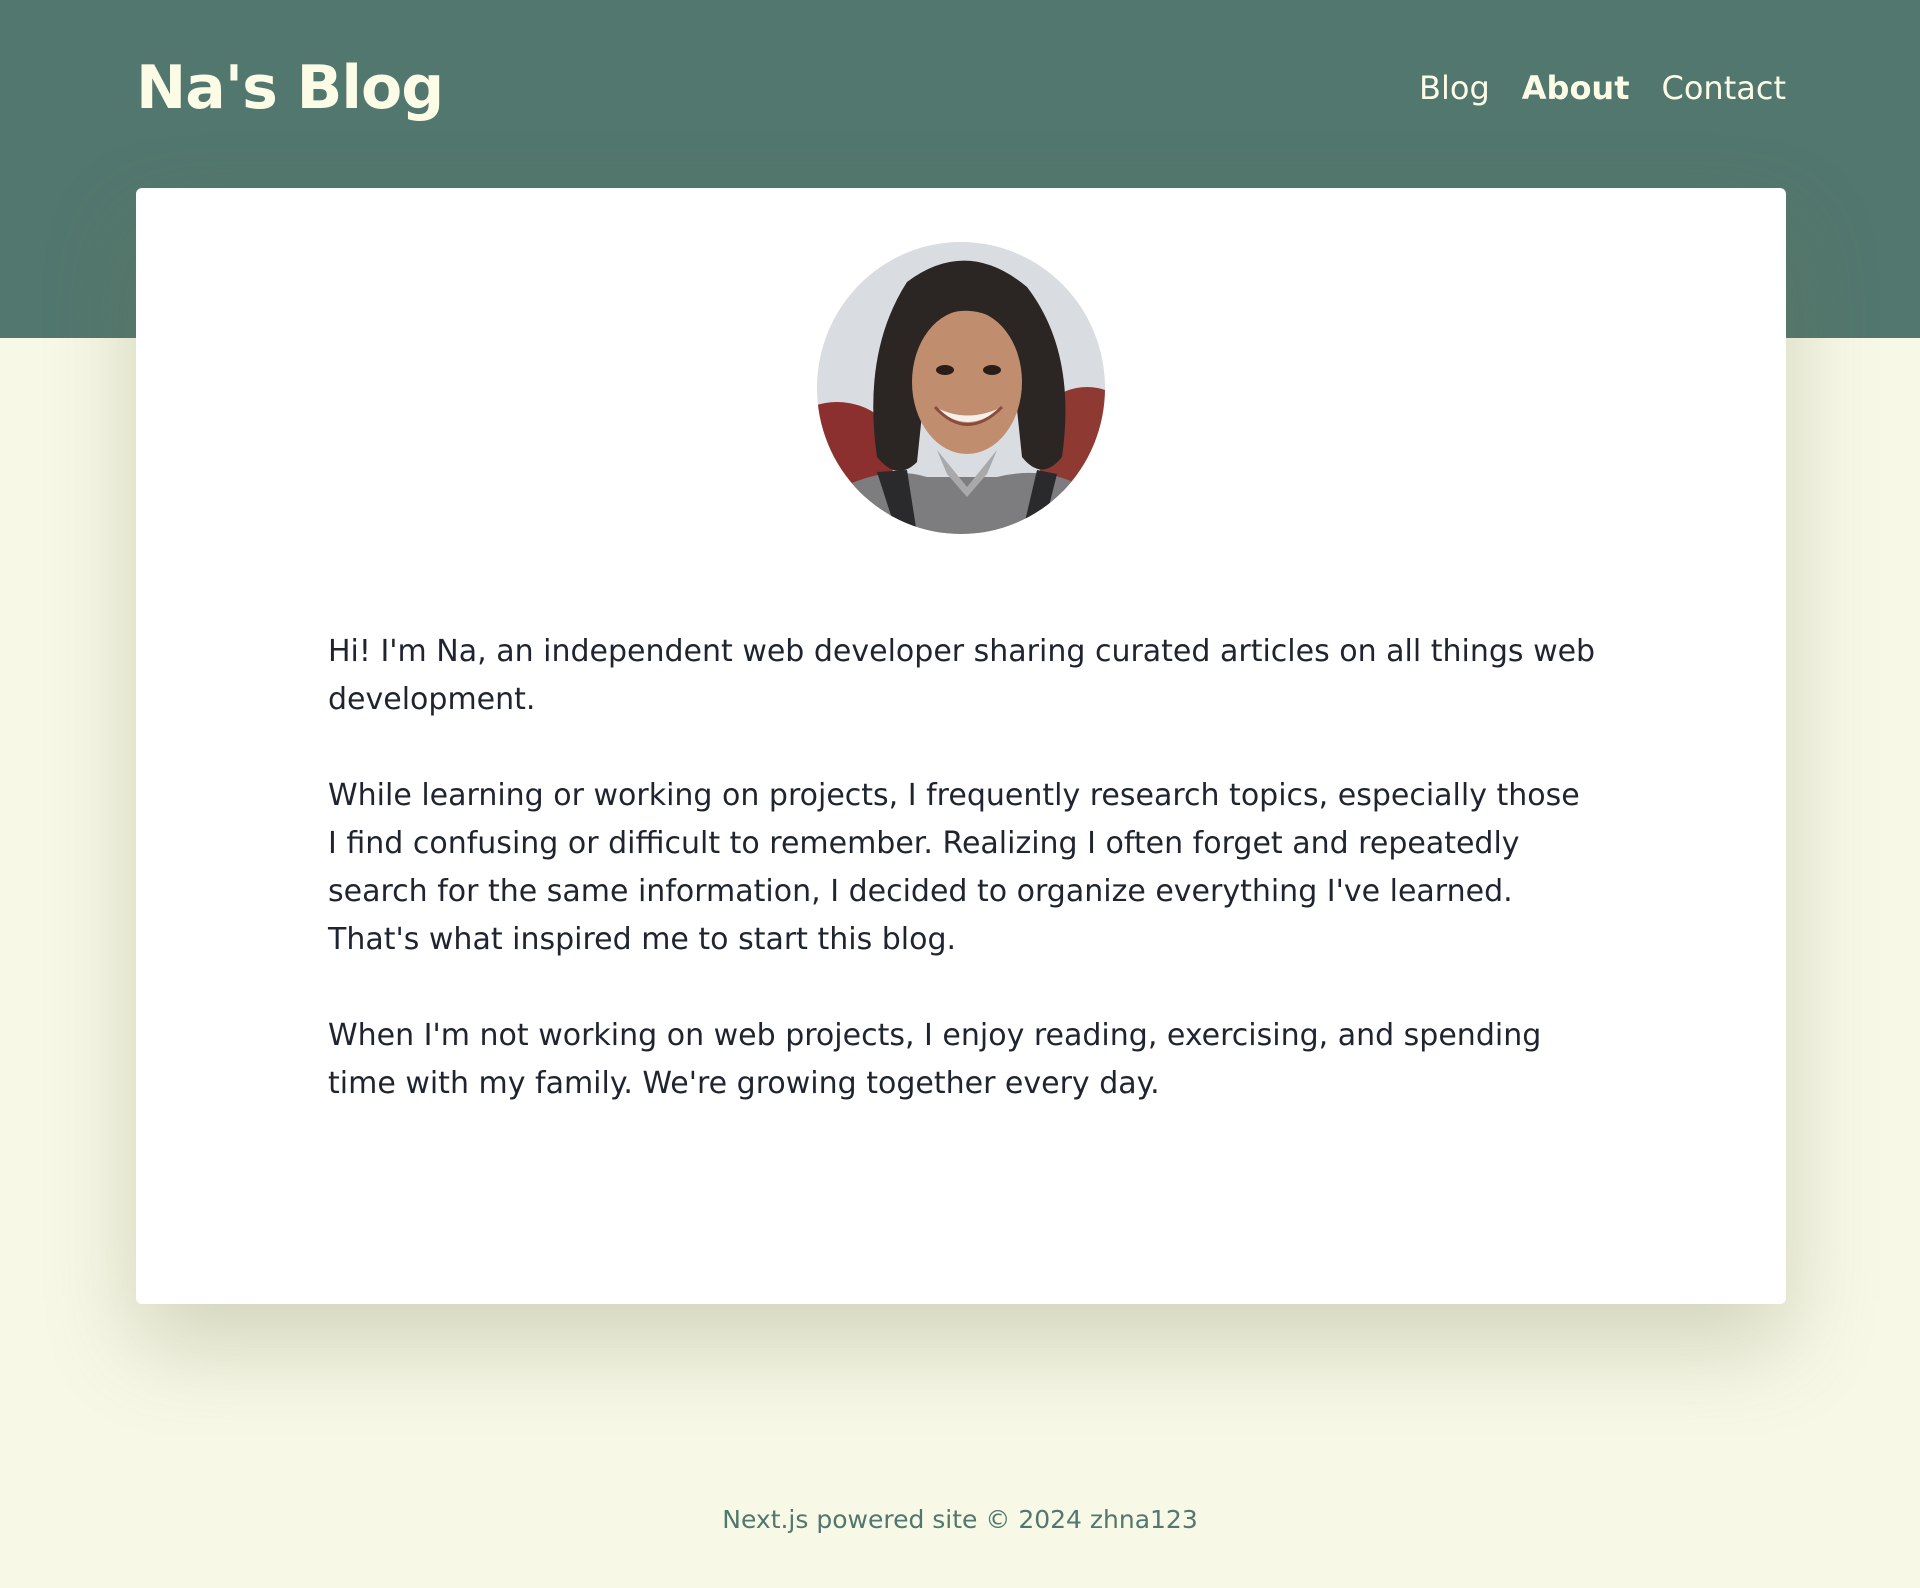  I want to click on avatar-photo, so click(961, 388).